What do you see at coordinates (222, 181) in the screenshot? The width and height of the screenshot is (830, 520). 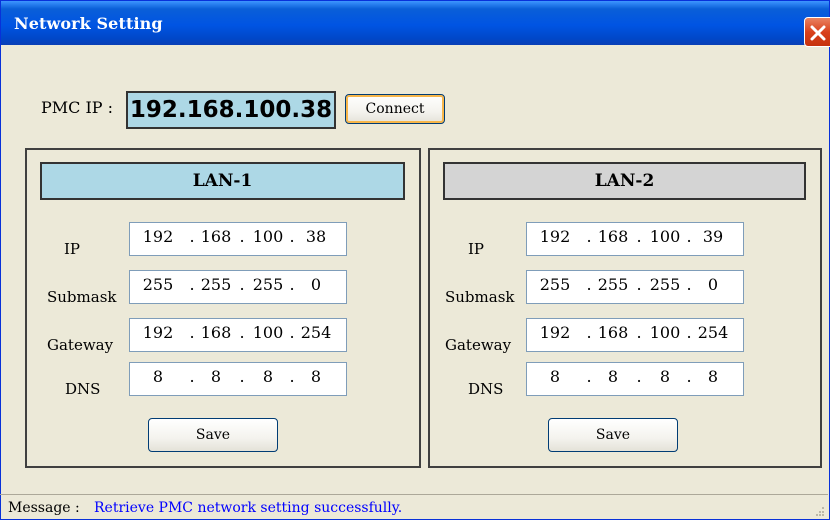 I see `lan-1-header: LAN-1` at bounding box center [222, 181].